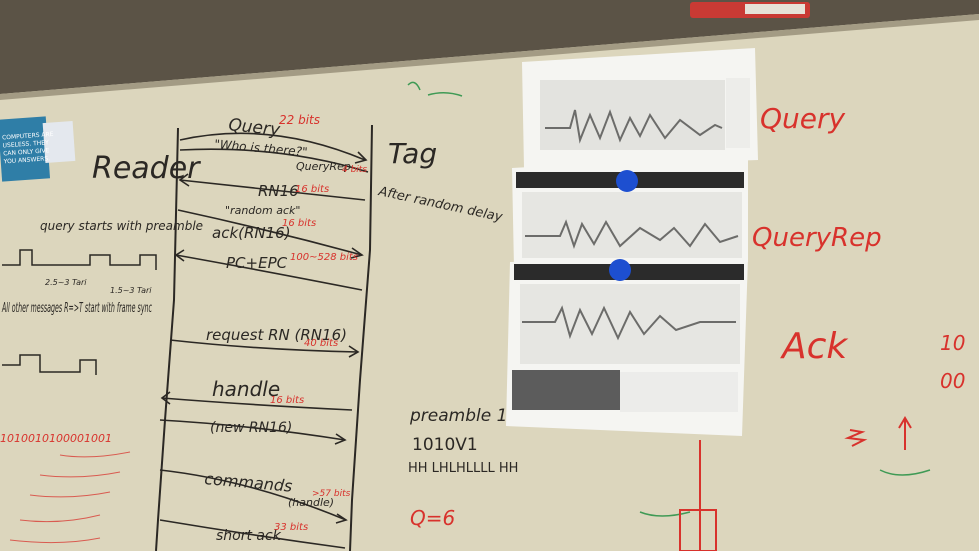 The height and width of the screenshot is (551, 979). Describe the element at coordinates (750, 10) in the screenshot. I see `marker-on-ledge` at that location.